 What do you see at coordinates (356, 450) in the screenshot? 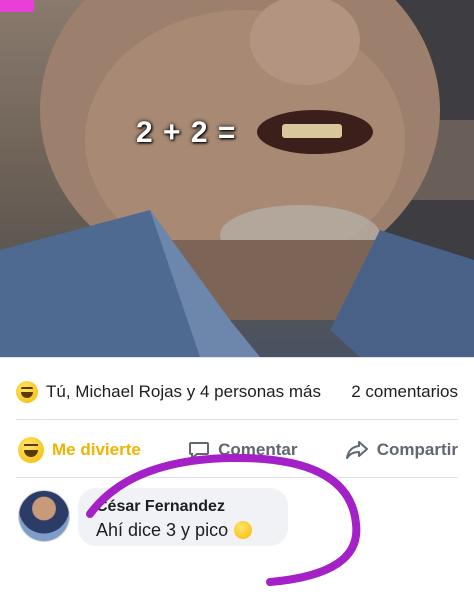
I see `share-arrow-icon` at bounding box center [356, 450].